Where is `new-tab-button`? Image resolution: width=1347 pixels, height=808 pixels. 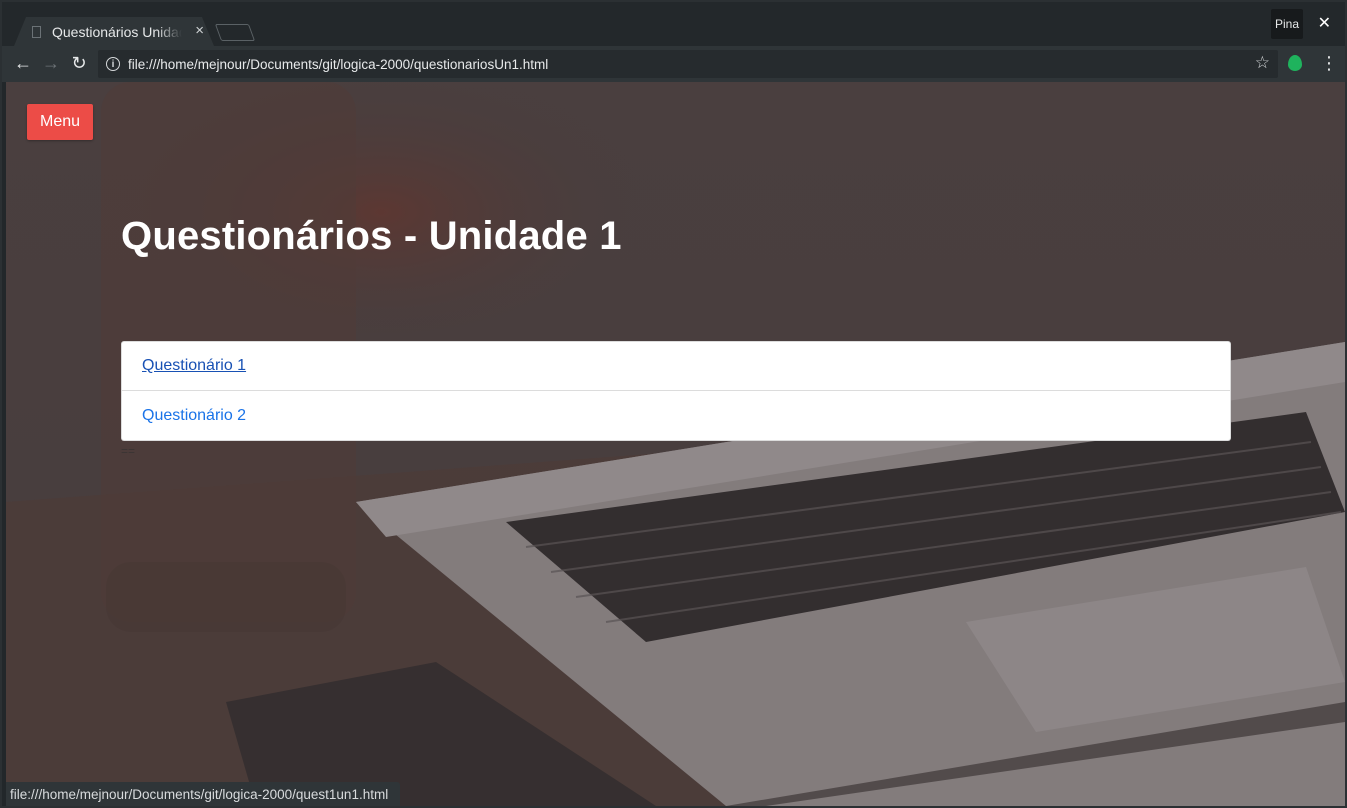 new-tab-button is located at coordinates (235, 32).